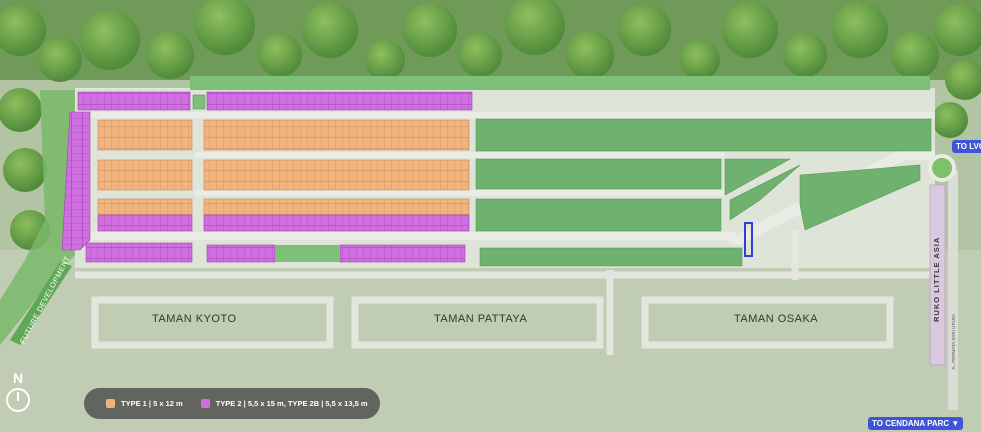 Image resolution: width=981 pixels, height=432 pixels. Describe the element at coordinates (916, 423) in the screenshot. I see `to-cendana-parc-badge: TO CENDANA PARC ▼` at that location.